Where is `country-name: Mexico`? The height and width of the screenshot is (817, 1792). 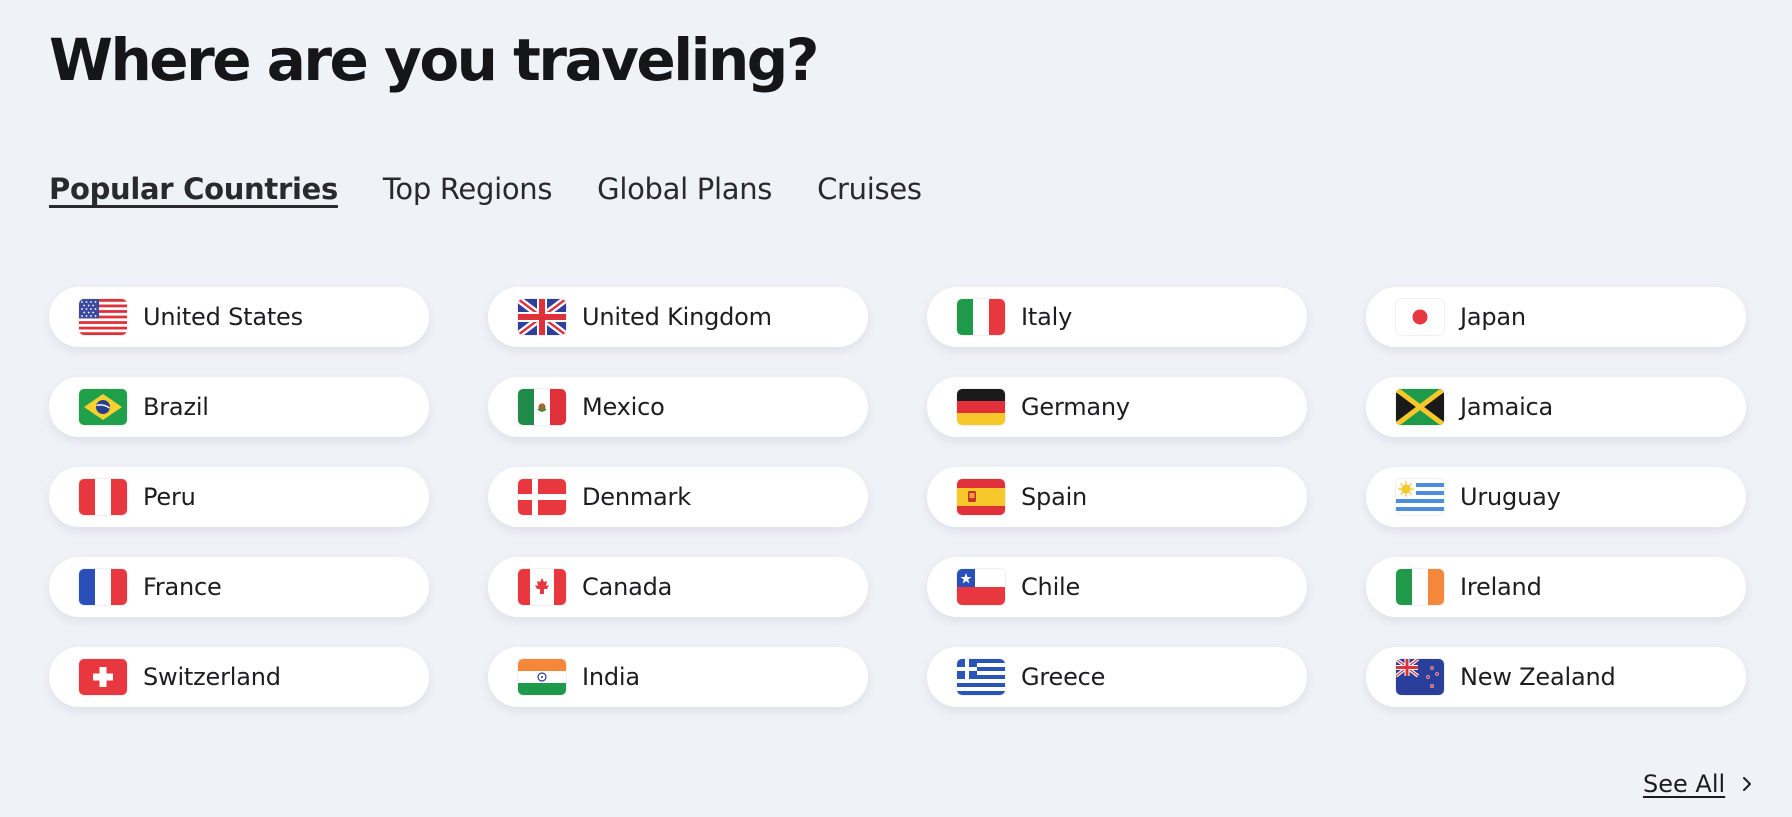 country-name: Mexico is located at coordinates (623, 407).